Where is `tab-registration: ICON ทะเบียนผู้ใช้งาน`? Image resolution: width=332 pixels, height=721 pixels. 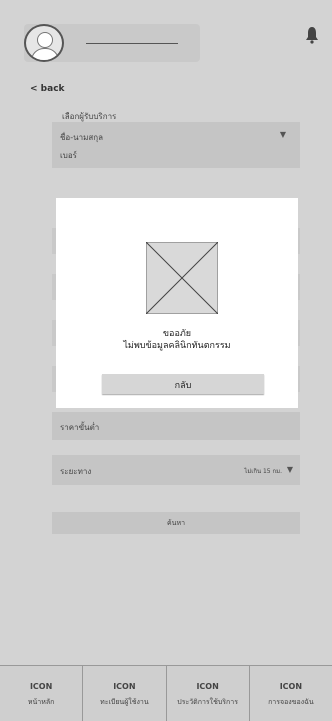 tab-registration: ICON ทะเบียนผู้ใช้งาน is located at coordinates (125, 693).